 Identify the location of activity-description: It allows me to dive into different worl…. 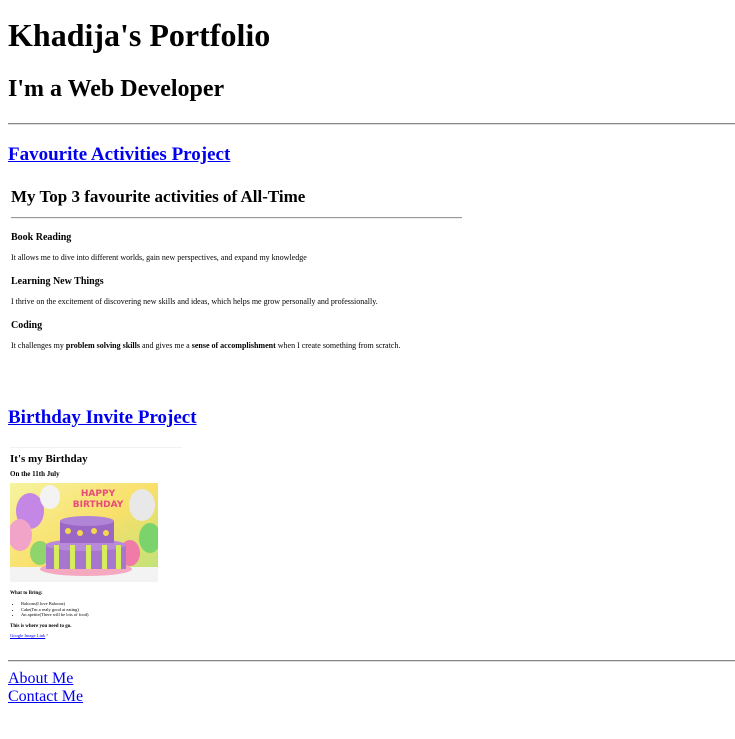
(159, 257).